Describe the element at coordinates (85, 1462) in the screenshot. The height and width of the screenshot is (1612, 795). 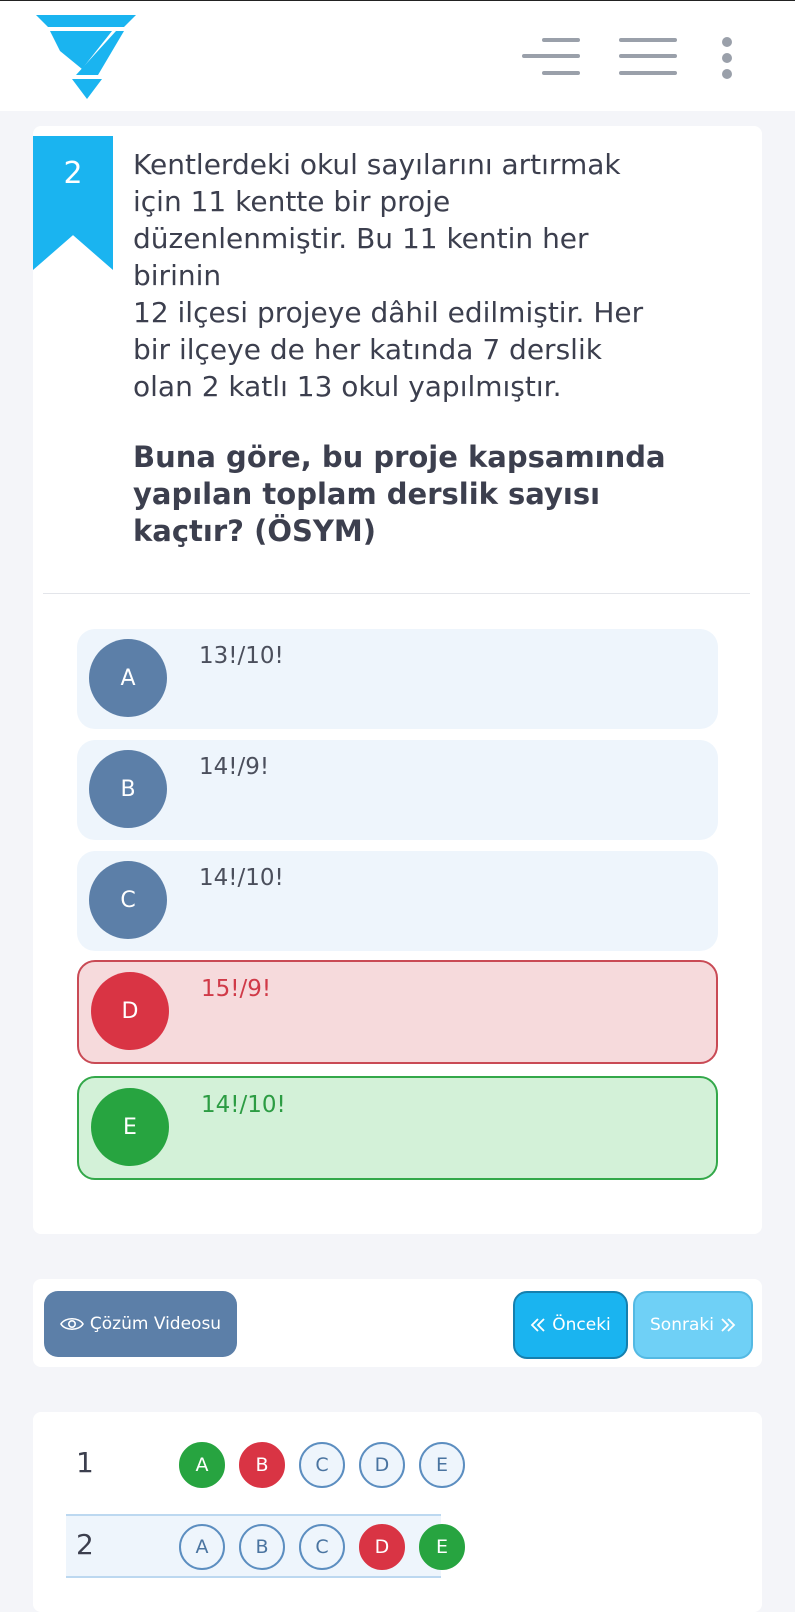
I see `row-number: 1` at that location.